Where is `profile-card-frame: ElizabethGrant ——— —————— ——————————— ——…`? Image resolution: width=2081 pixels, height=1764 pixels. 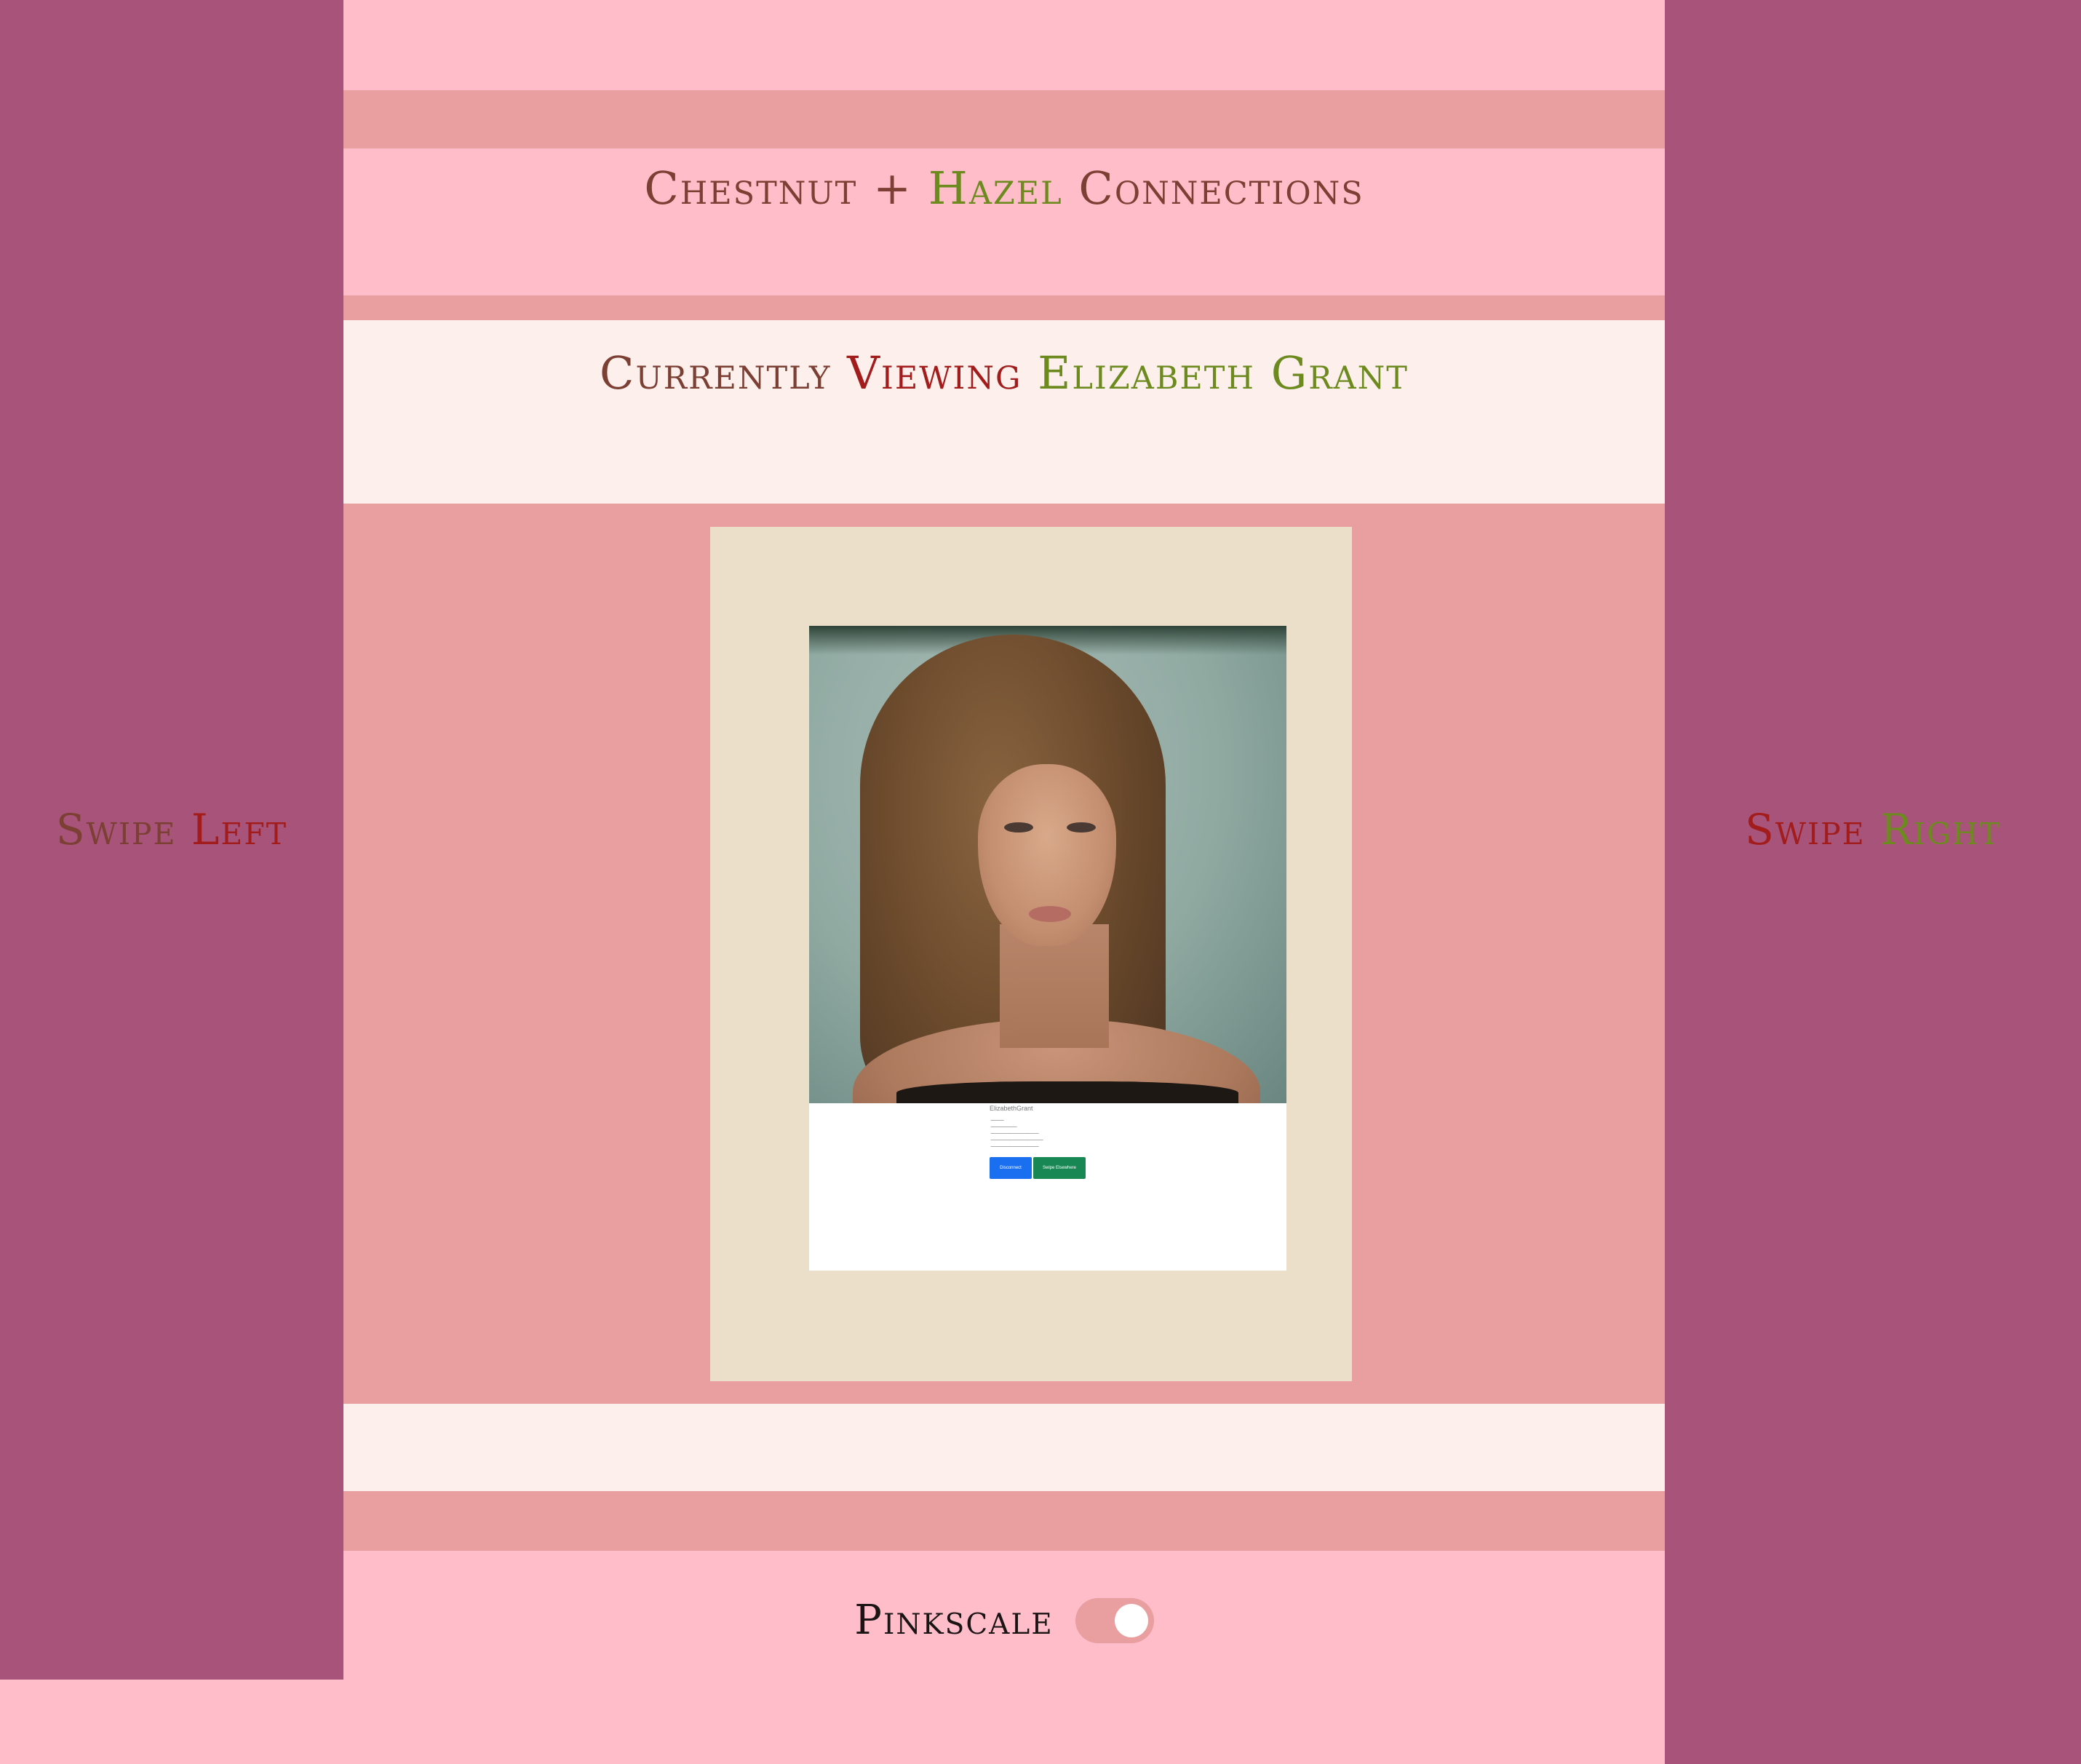
profile-card-frame: ElizabethGrant ——— —————— ——————————— ——… is located at coordinates (1031, 954).